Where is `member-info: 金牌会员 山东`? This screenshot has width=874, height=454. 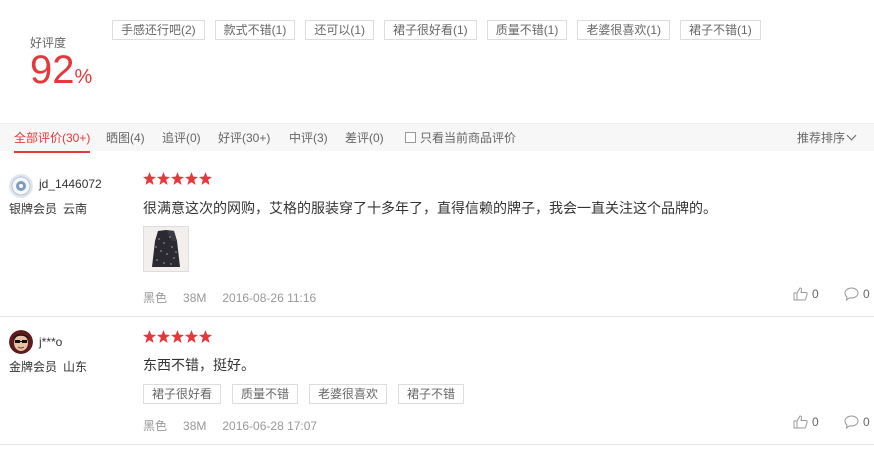
member-info: 金牌会员 山东 is located at coordinates (48, 366).